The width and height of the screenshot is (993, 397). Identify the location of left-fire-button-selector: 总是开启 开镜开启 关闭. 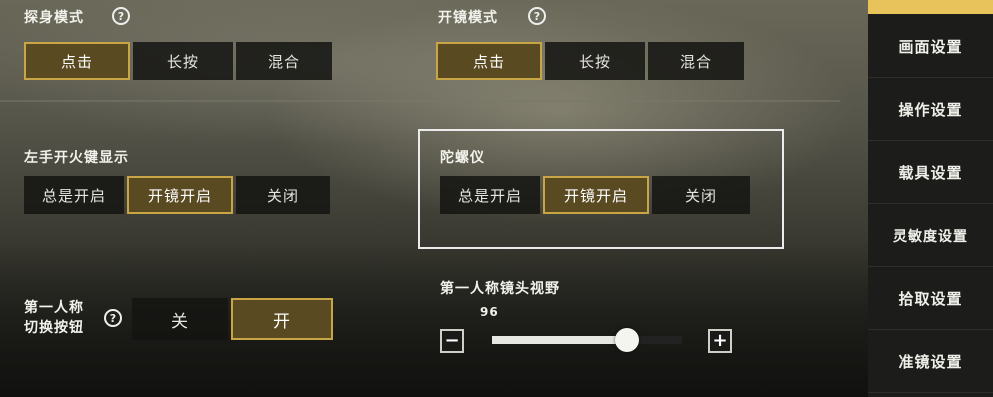
(177, 195).